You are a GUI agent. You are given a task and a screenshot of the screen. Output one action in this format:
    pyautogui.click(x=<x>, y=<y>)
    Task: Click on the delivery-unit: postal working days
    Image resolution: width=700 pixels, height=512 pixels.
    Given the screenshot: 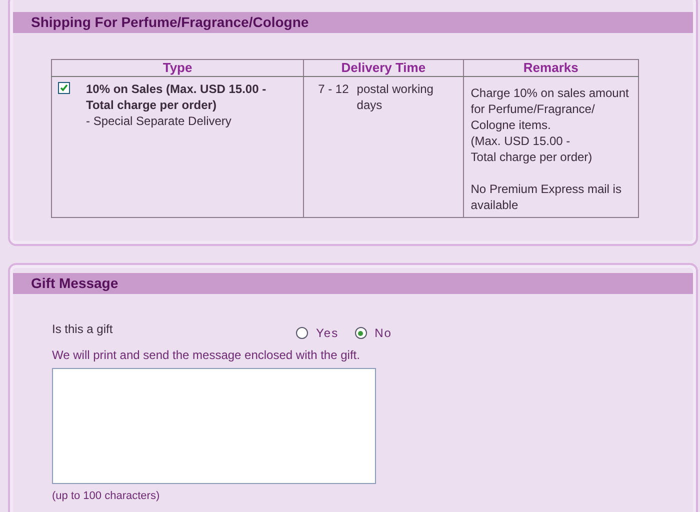 What is the action you would take?
    pyautogui.click(x=395, y=97)
    